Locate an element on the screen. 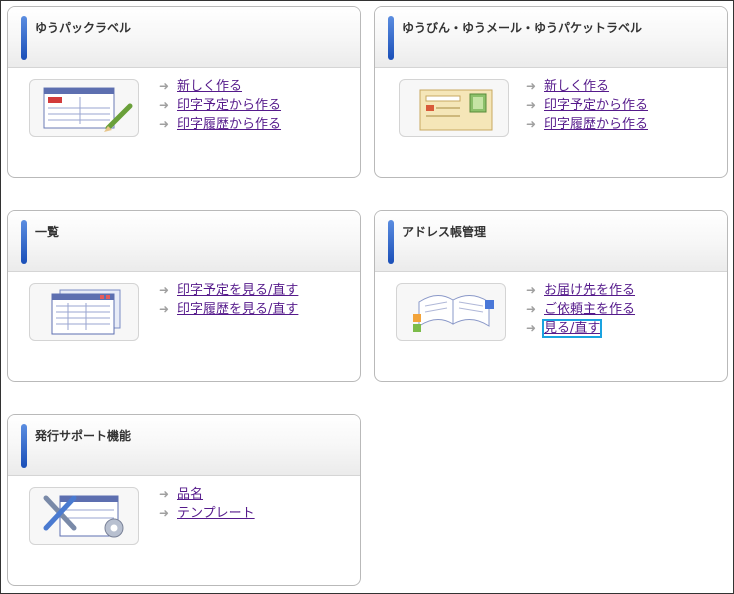 This screenshot has height=594, width=734. panel-title: 一覧 is located at coordinates (47, 232).